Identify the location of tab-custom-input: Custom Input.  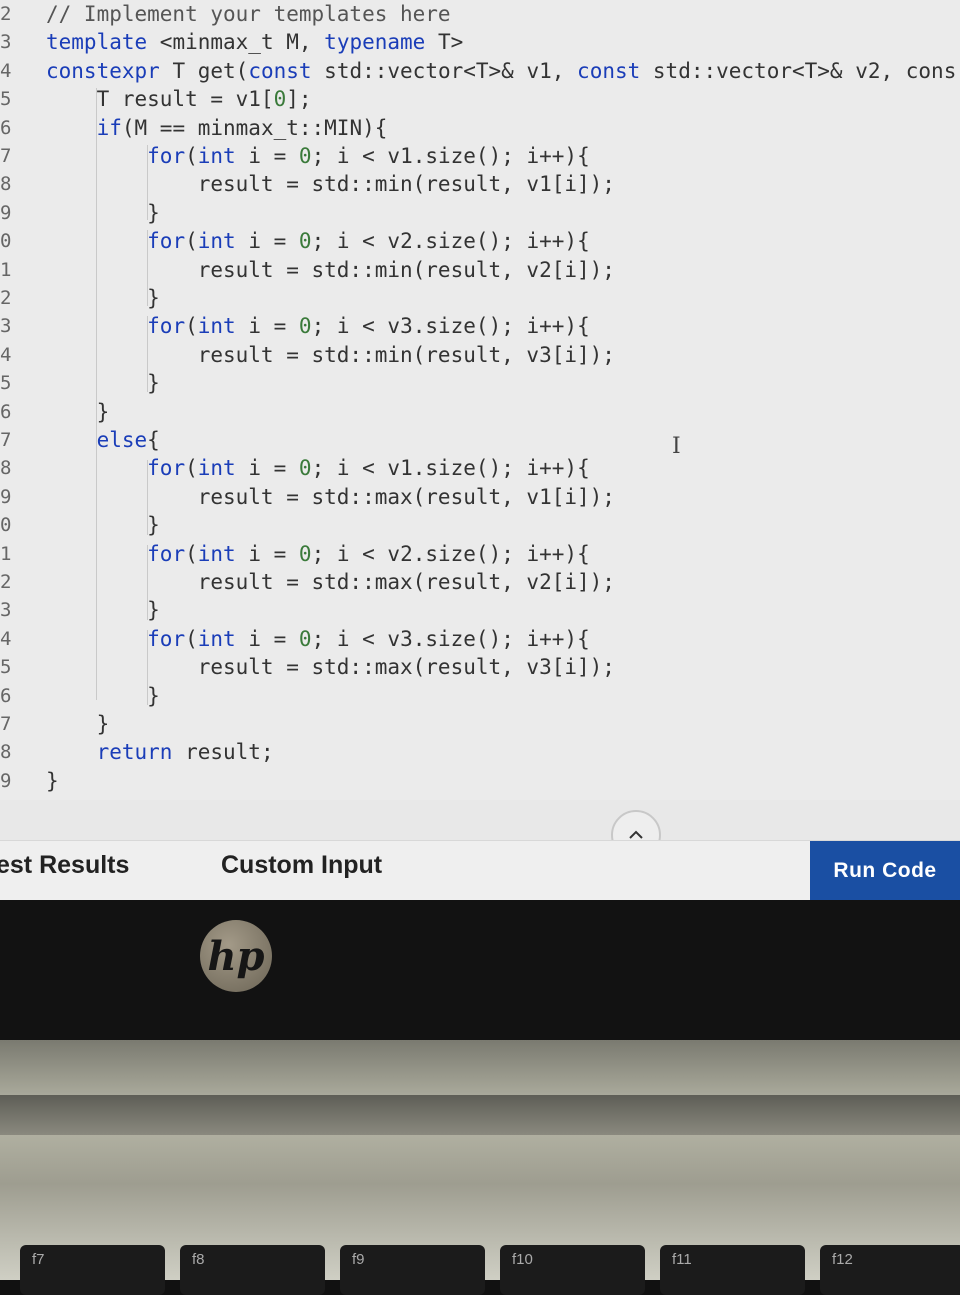
(301, 865).